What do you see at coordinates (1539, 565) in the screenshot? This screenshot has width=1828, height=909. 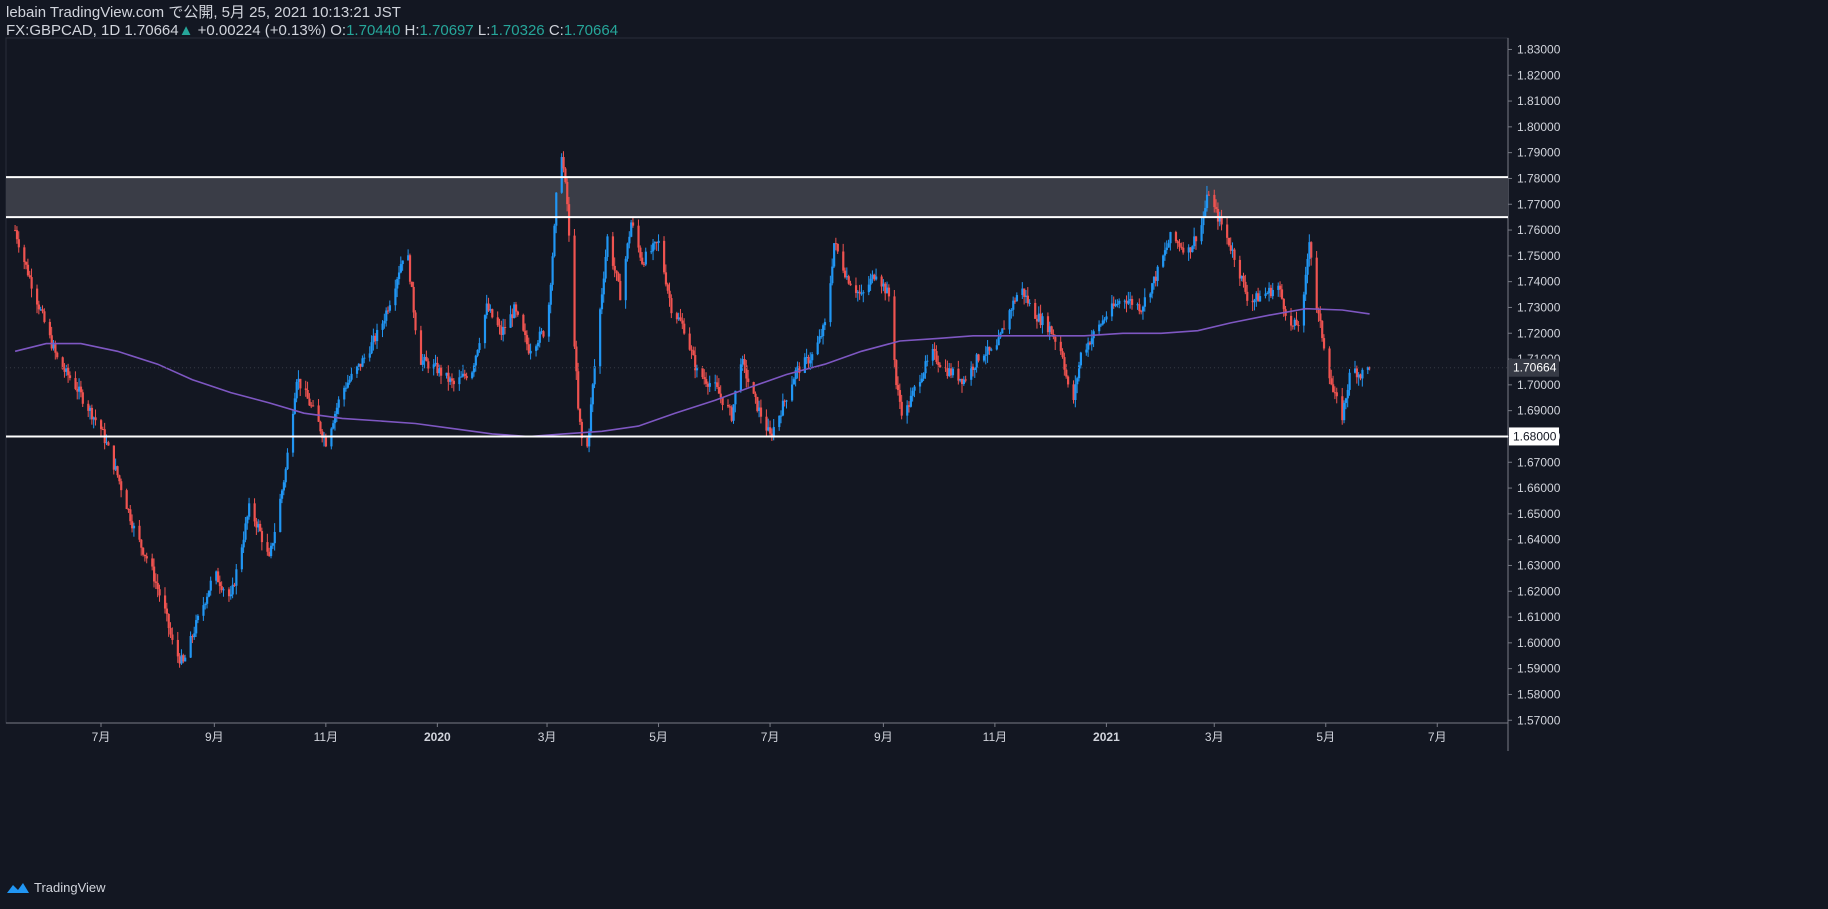 I see `price-tick-label: 1.63000` at bounding box center [1539, 565].